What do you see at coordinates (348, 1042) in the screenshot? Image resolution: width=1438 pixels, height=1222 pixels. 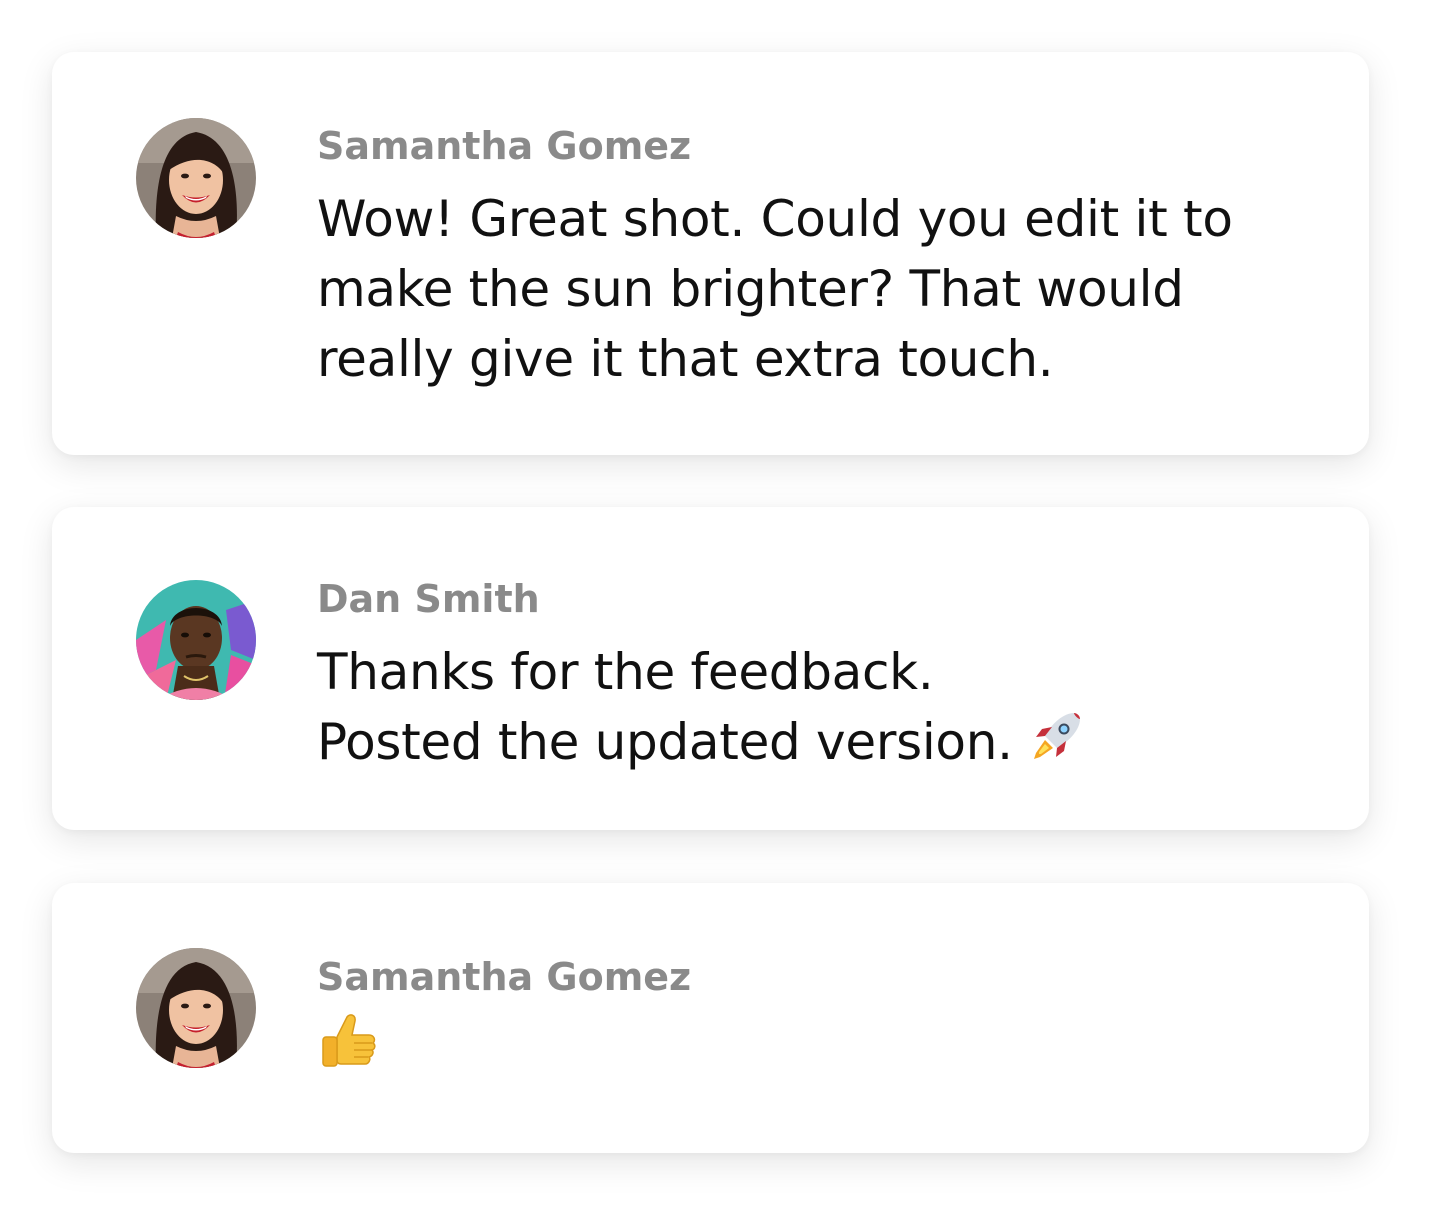 I see `thumbs-up-emoji-icon` at bounding box center [348, 1042].